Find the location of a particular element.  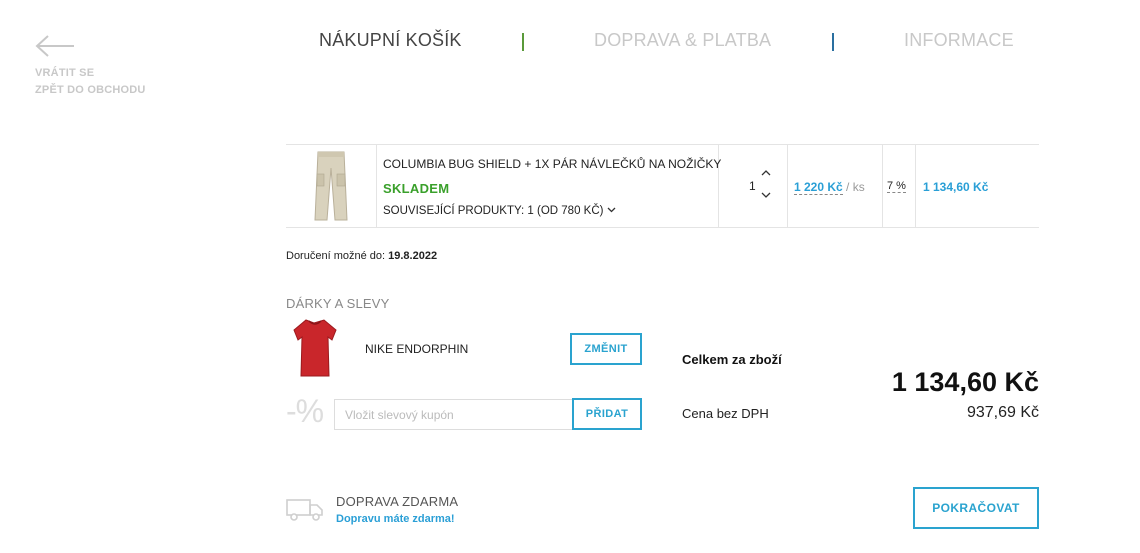

change-gift-button: ZMĚNIT is located at coordinates (606, 349).